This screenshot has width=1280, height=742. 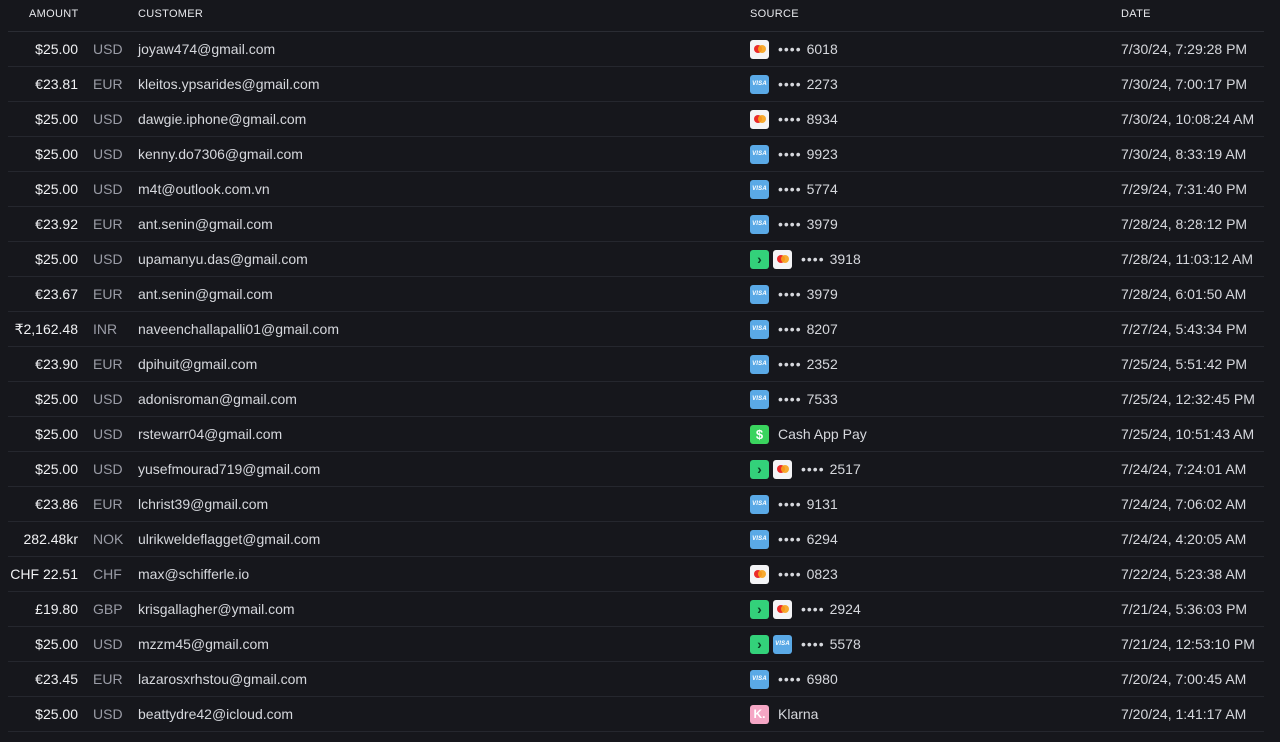 I want to click on date-cell: 7/30/24, 10:08:24 AM, so click(x=1188, y=119).